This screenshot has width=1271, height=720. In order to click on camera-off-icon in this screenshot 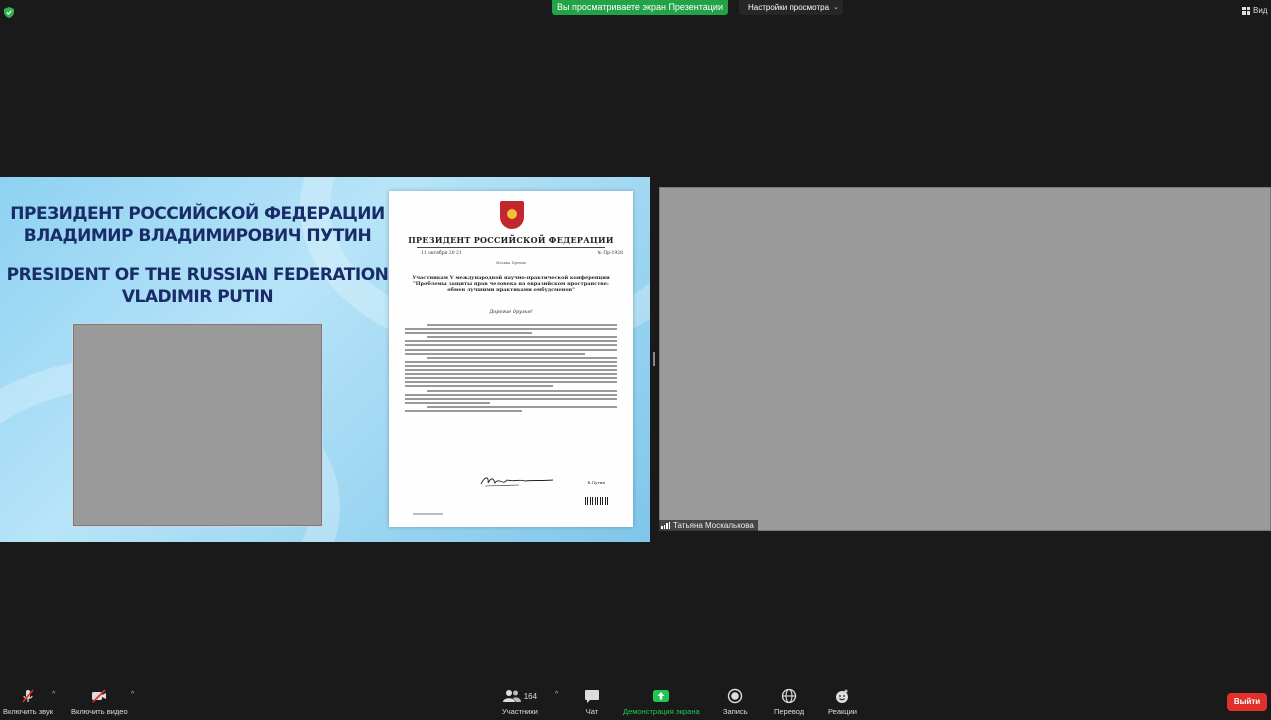, I will do `click(99, 696)`.